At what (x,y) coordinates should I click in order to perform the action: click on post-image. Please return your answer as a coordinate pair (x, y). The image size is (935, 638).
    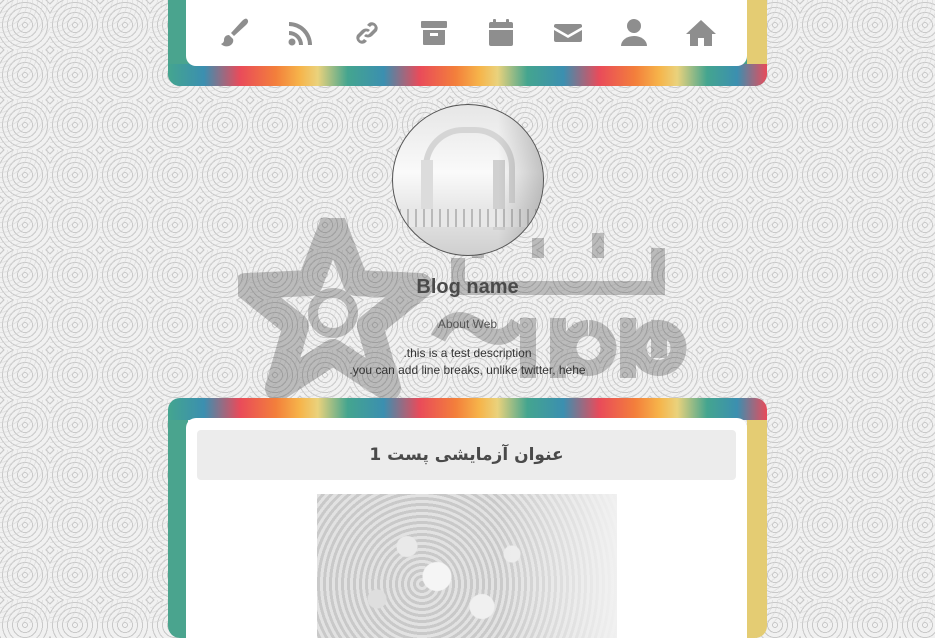
    Looking at the image, I should click on (467, 566).